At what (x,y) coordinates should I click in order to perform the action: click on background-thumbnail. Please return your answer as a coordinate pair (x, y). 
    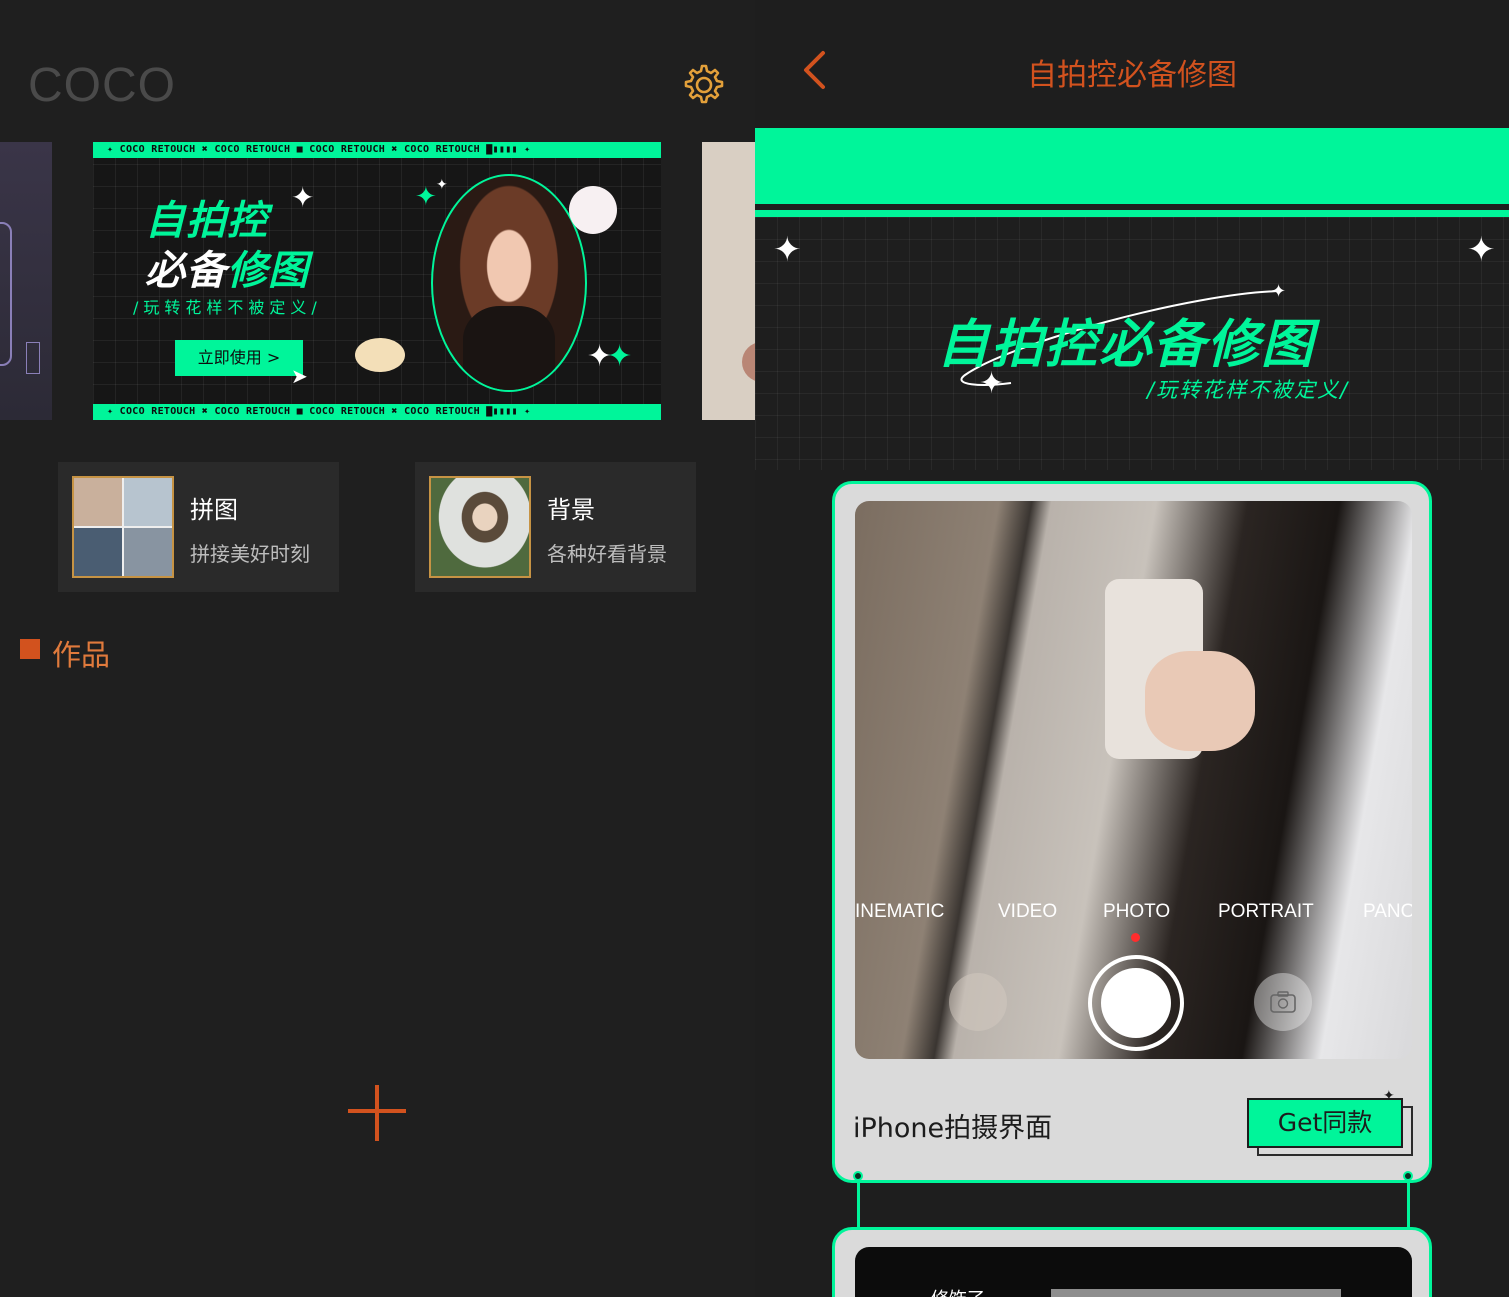
    Looking at the image, I should click on (480, 527).